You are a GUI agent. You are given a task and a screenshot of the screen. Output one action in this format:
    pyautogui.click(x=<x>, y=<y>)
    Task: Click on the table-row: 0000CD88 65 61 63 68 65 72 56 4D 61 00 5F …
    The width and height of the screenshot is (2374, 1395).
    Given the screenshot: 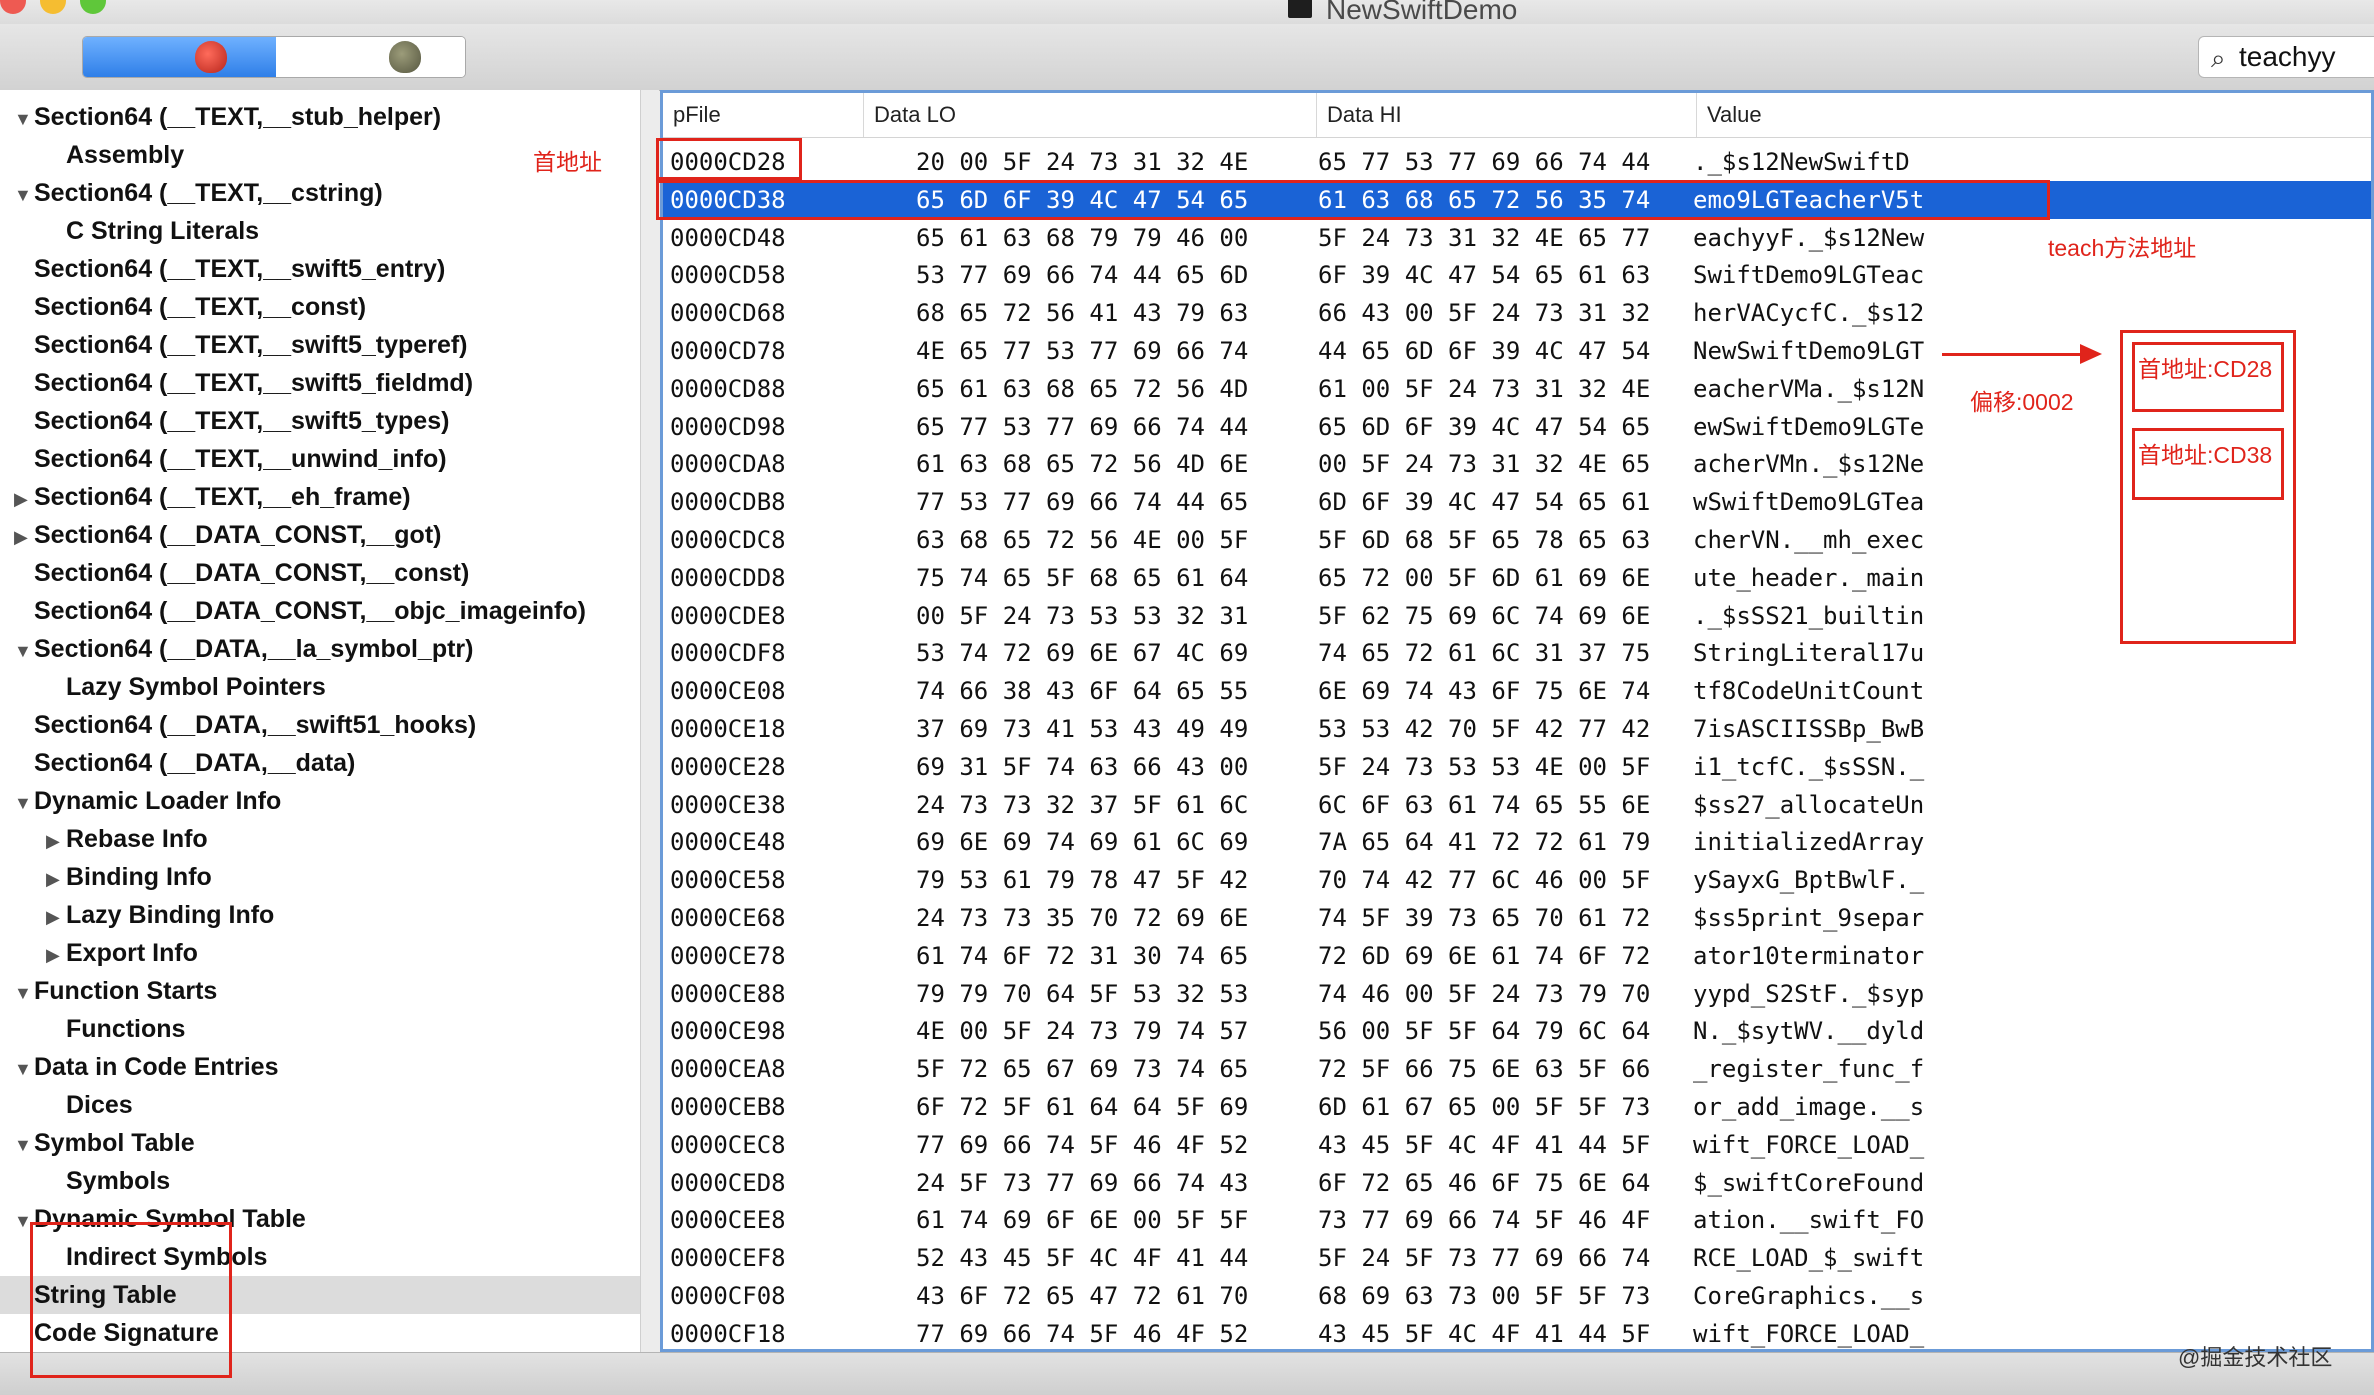 What is the action you would take?
    pyautogui.click(x=1517, y=389)
    